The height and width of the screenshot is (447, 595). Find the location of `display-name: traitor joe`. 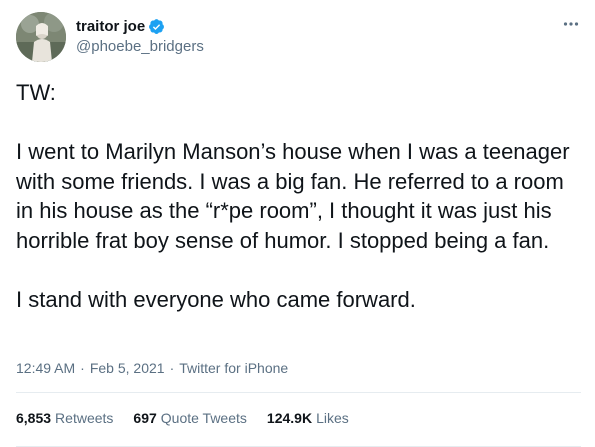

display-name: traitor joe is located at coordinates (110, 26).